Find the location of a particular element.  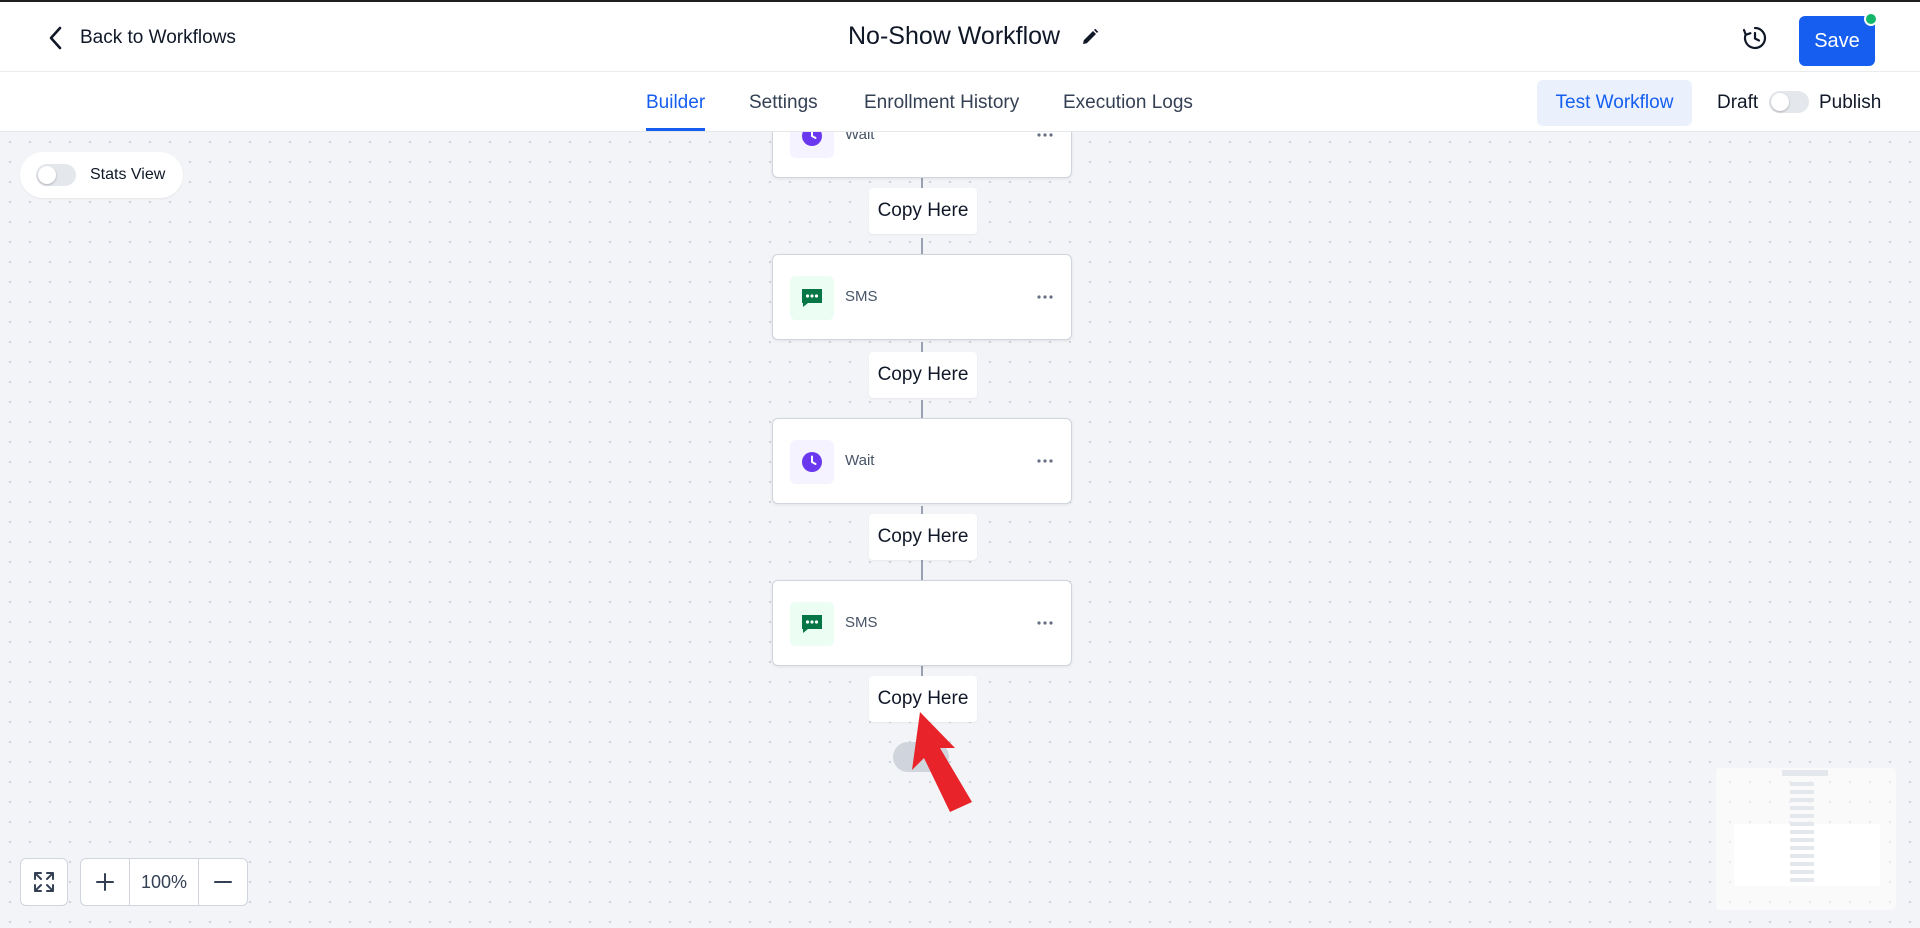

zoom-in-button is located at coordinates (105, 882).